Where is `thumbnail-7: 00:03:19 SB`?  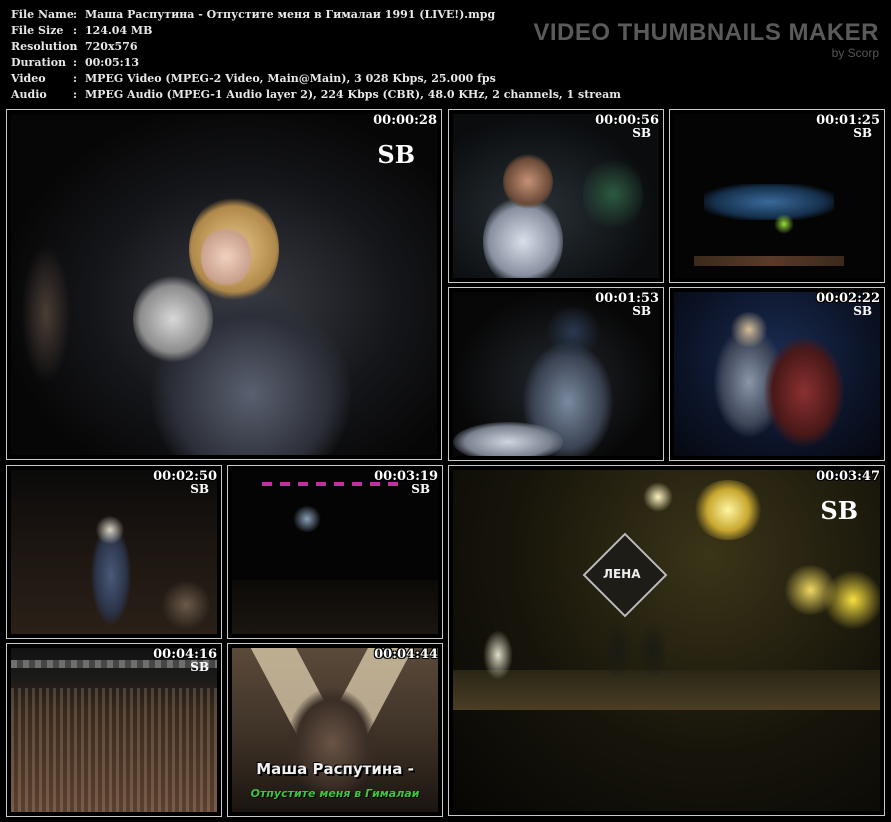
thumbnail-7: 00:03:19 SB is located at coordinates (335, 552).